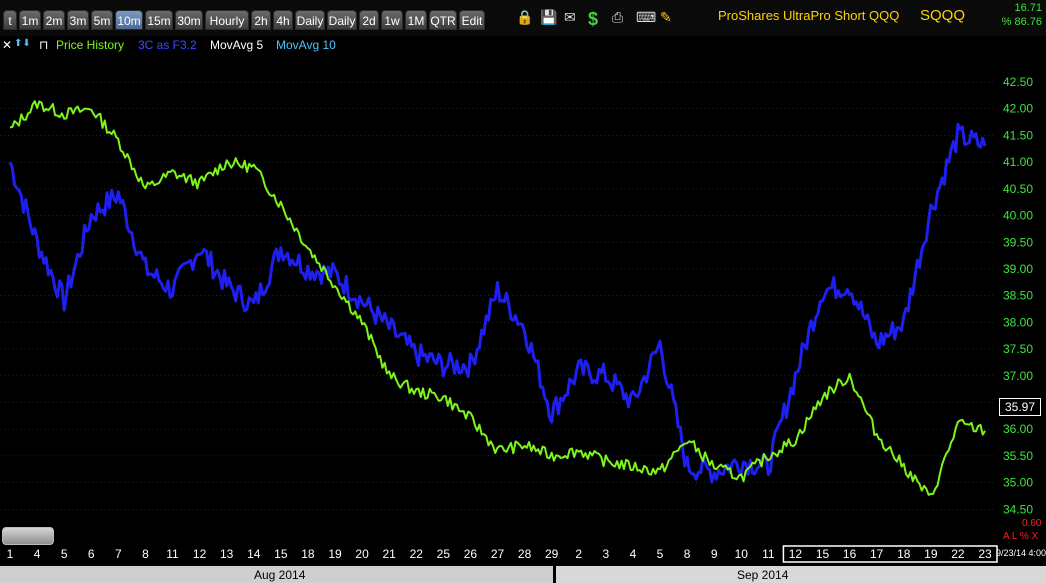 The image size is (1046, 583). What do you see at coordinates (850, 554) in the screenshot?
I see `x-tick-label: 16` at bounding box center [850, 554].